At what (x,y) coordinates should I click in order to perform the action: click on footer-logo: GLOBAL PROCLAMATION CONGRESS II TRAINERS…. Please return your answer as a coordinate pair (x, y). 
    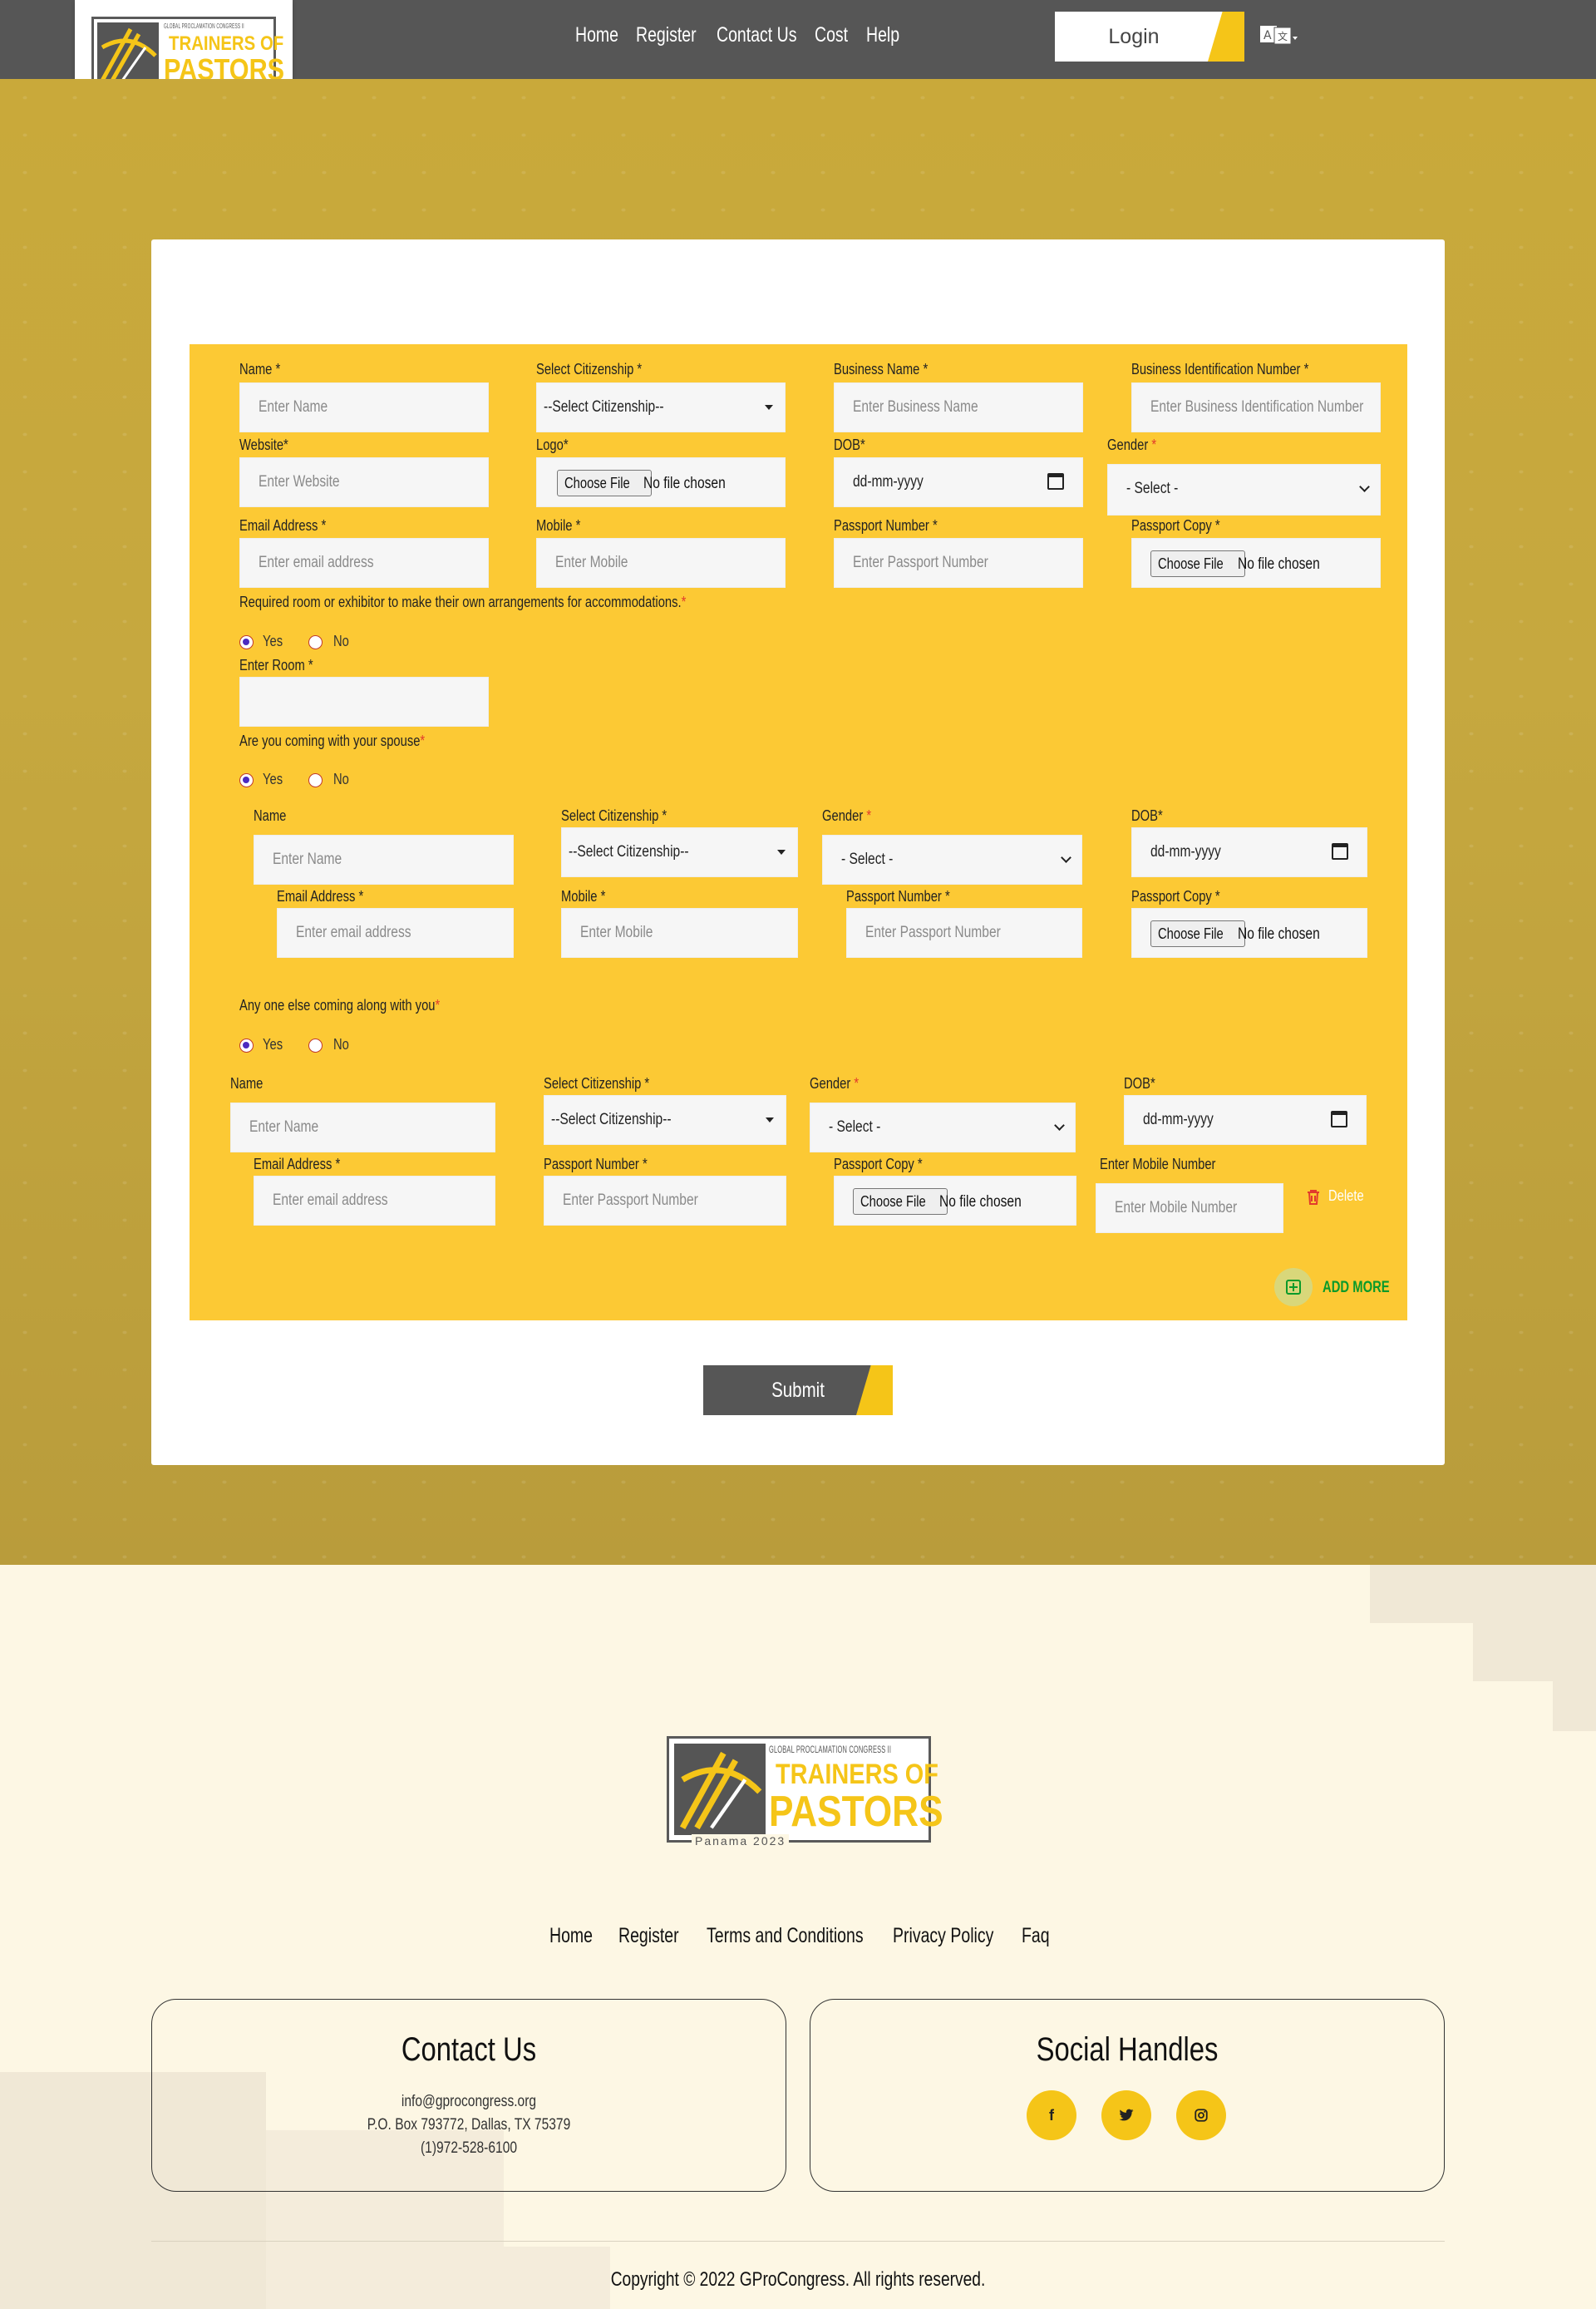
    Looking at the image, I should click on (804, 1792).